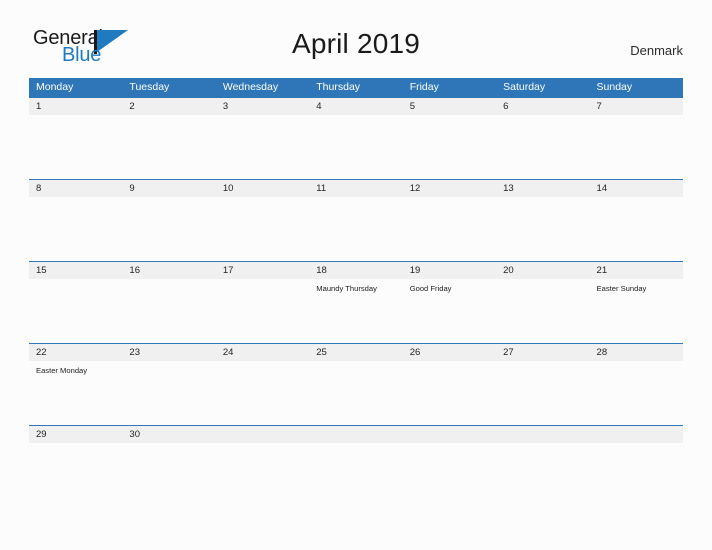  I want to click on day-number: 25, so click(355, 352).